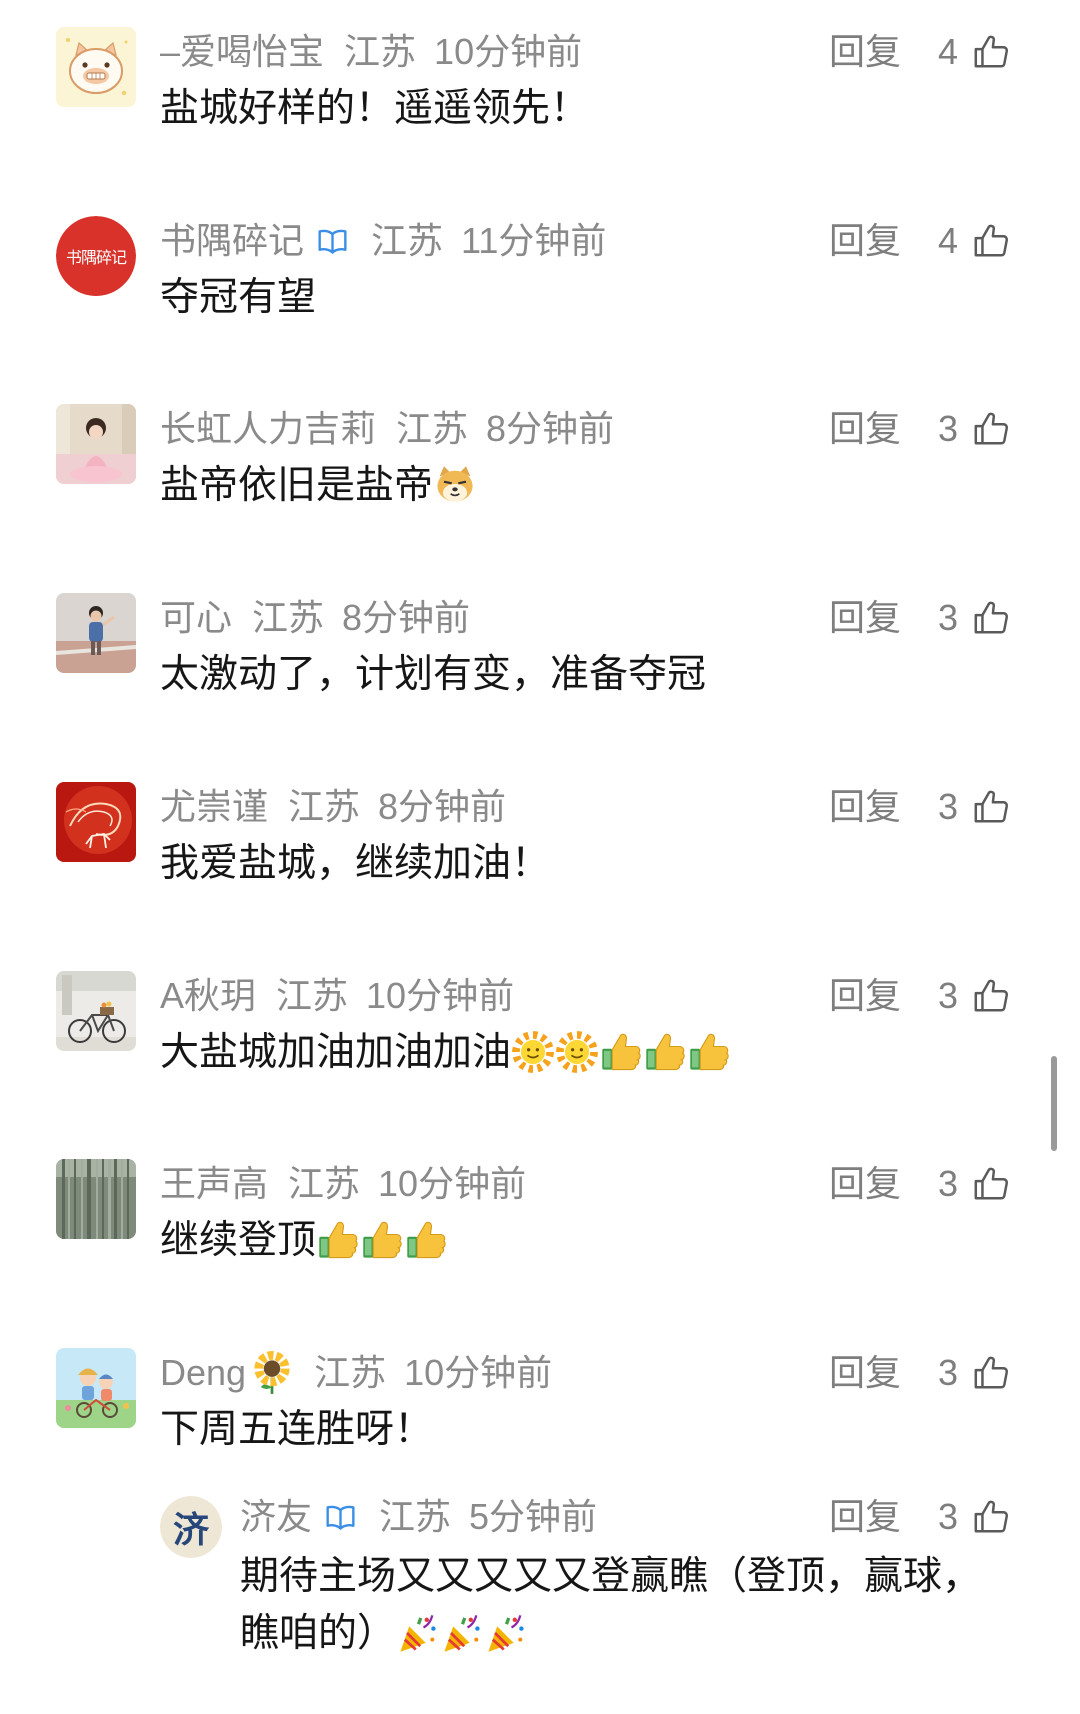  I want to click on comment-meta: 济友 江苏 5分钟前, so click(418, 1517).